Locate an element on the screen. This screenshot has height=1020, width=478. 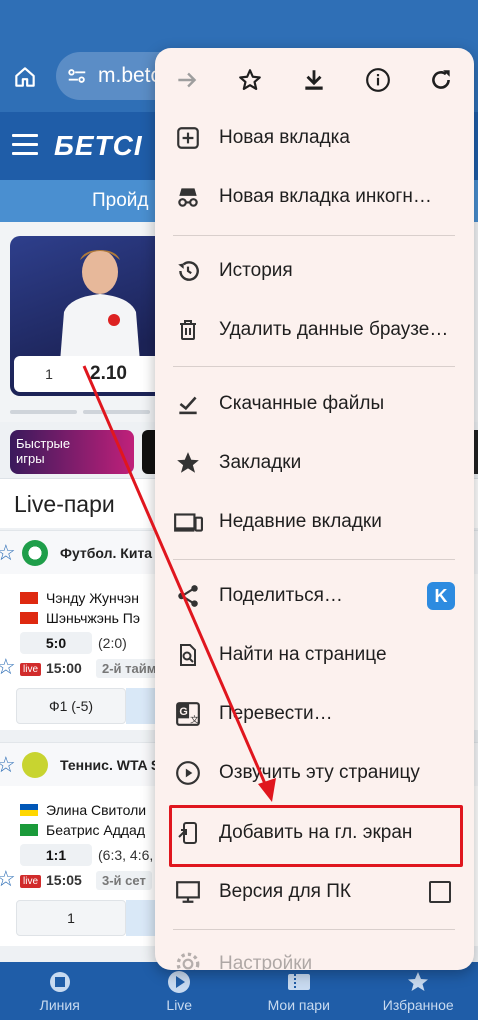
settings-icon is located at coordinates (188, 959).